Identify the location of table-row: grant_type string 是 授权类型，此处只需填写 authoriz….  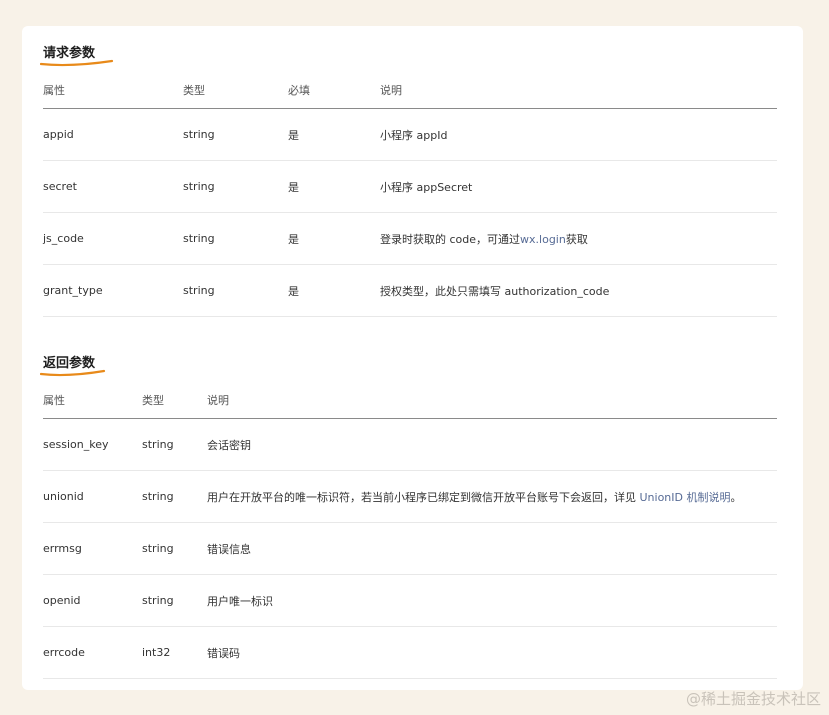
(410, 290).